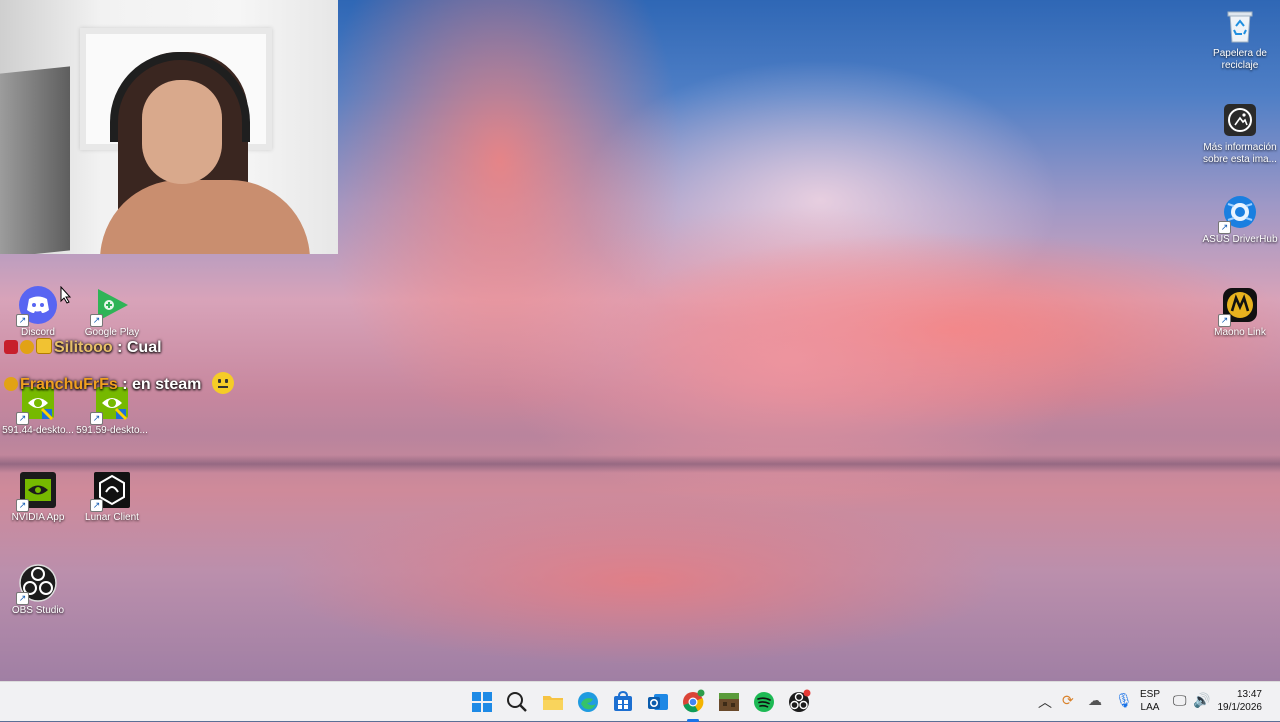 The image size is (1280, 722). Describe the element at coordinates (35, 160) in the screenshot. I see `webcam-door` at that location.